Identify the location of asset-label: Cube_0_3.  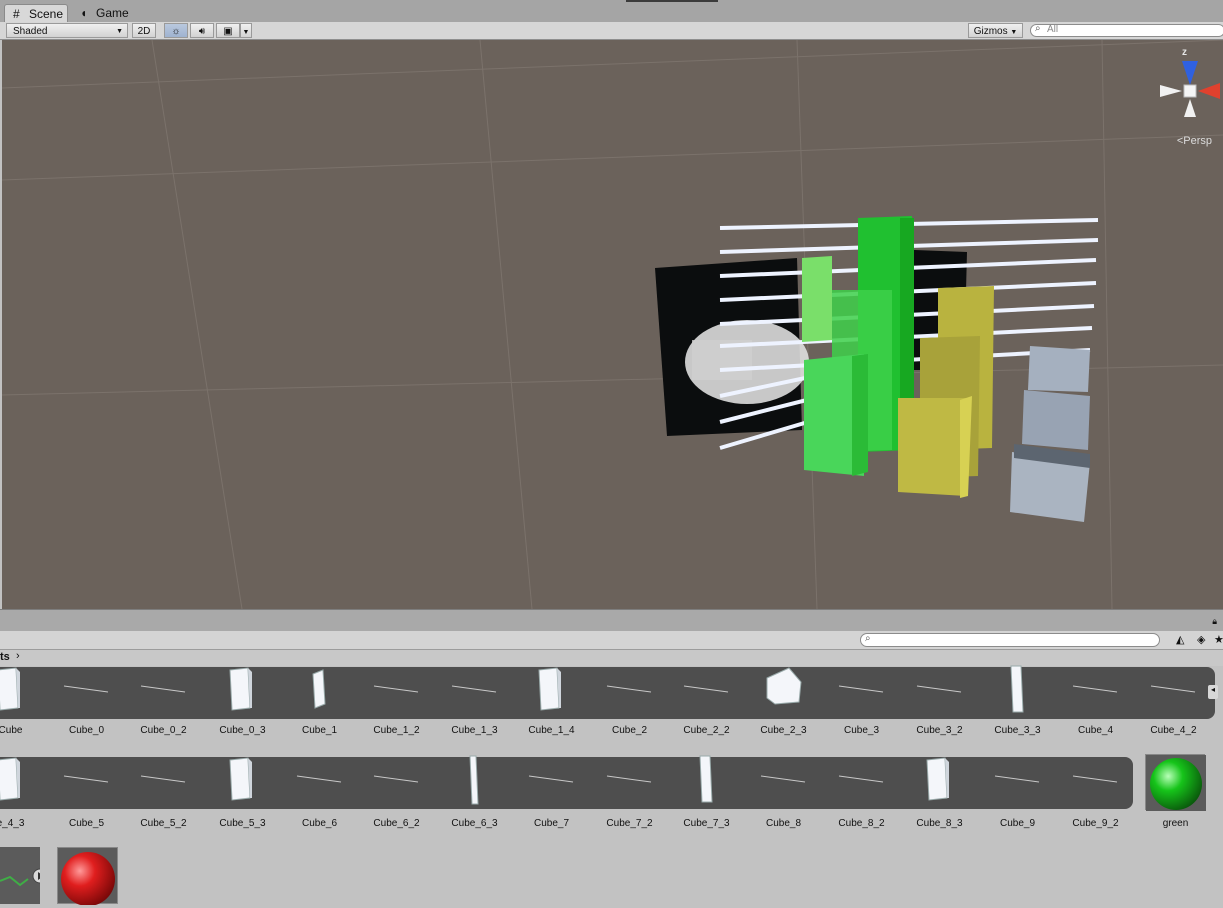
(242, 730).